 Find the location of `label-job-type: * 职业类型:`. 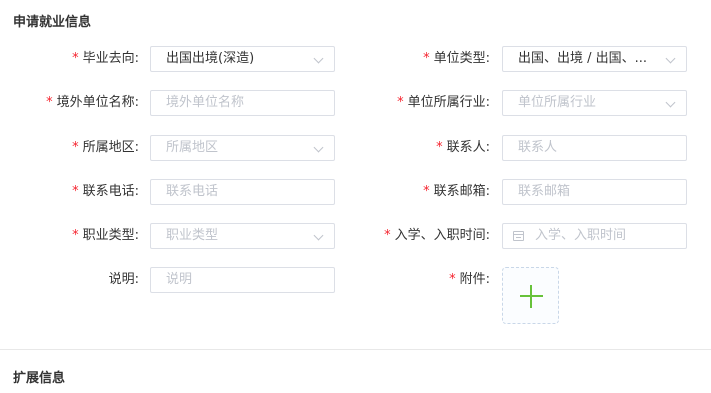

label-job-type: * 职业类型: is located at coordinates (105, 235).